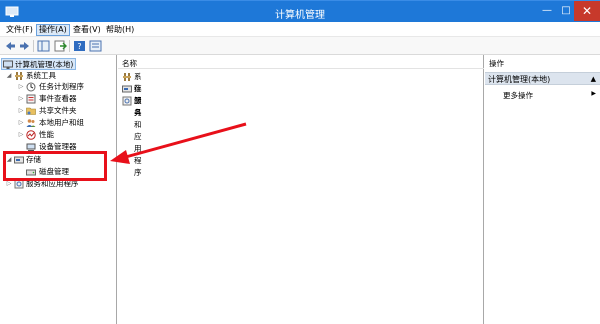 This screenshot has height=324, width=600. I want to click on export-list-icon, so click(60, 46).